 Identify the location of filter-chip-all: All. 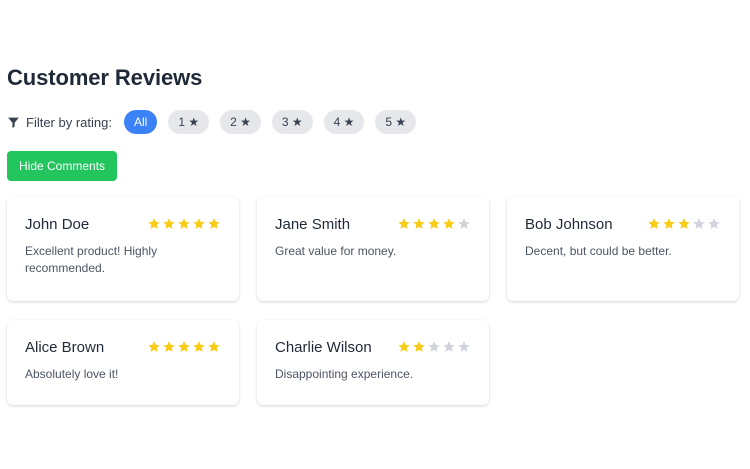
(140, 122).